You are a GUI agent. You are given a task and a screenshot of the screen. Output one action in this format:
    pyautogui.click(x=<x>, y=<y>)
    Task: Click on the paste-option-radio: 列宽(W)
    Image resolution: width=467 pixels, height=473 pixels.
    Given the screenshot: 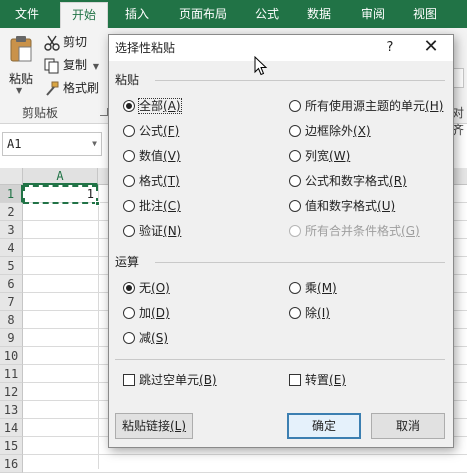 What is the action you would take?
    pyautogui.click(x=319, y=156)
    